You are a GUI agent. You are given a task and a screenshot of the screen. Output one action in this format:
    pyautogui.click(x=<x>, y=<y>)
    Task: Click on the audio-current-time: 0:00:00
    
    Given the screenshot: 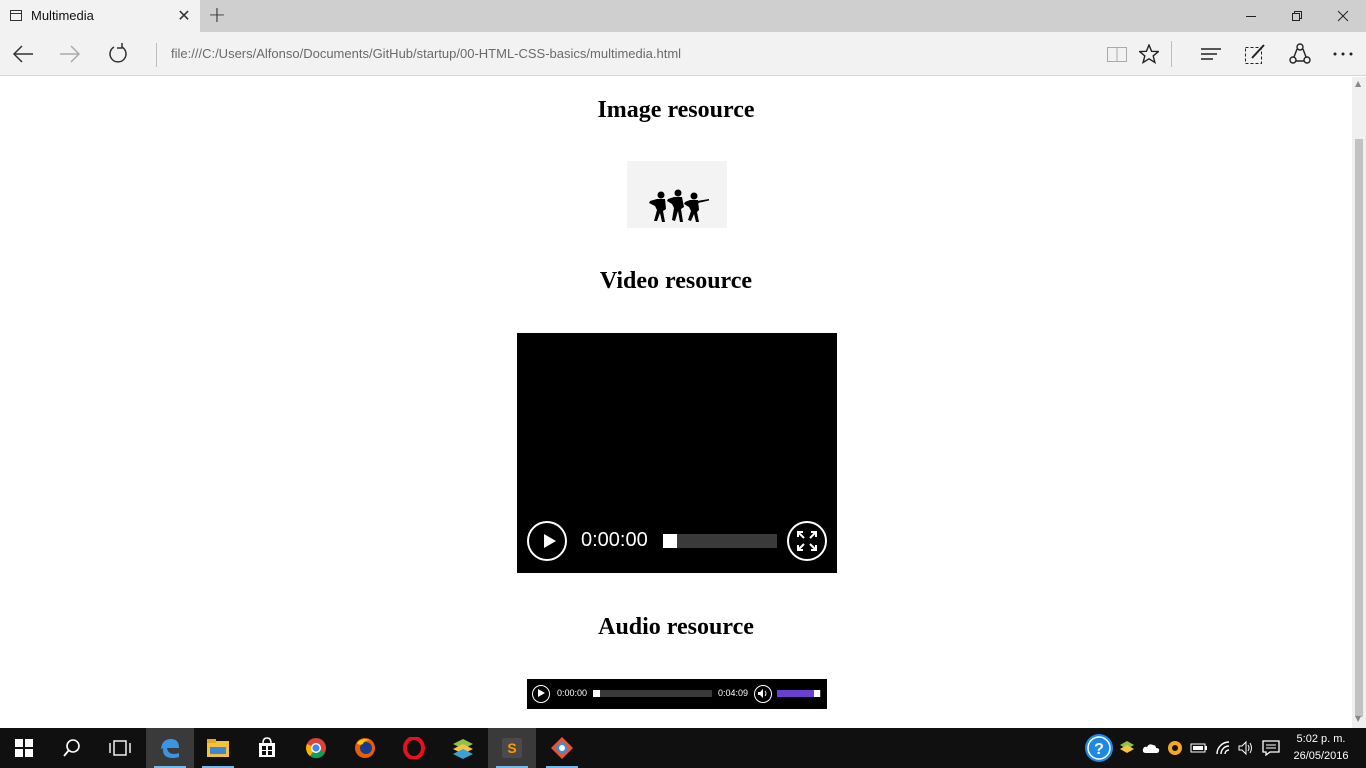 What is the action you would take?
    pyautogui.click(x=572, y=693)
    